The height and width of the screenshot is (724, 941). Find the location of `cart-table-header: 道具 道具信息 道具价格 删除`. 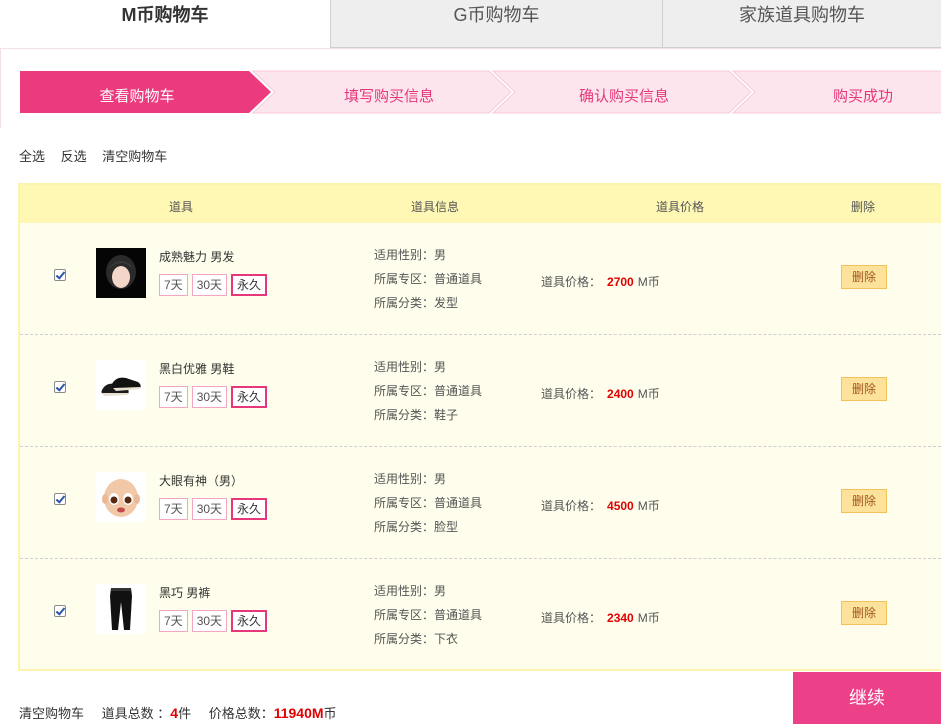

cart-table-header: 道具 道具信息 道具价格 删除 is located at coordinates (480, 204).